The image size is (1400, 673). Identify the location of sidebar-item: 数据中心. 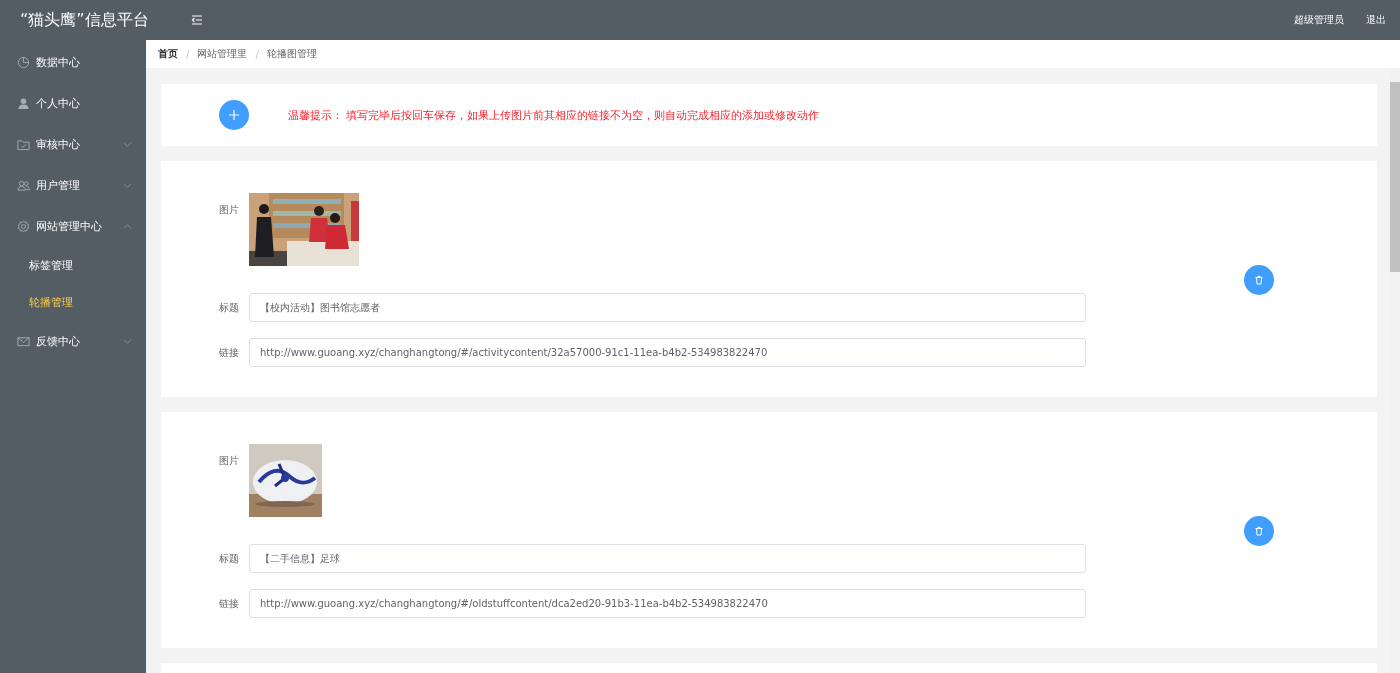
(73, 62).